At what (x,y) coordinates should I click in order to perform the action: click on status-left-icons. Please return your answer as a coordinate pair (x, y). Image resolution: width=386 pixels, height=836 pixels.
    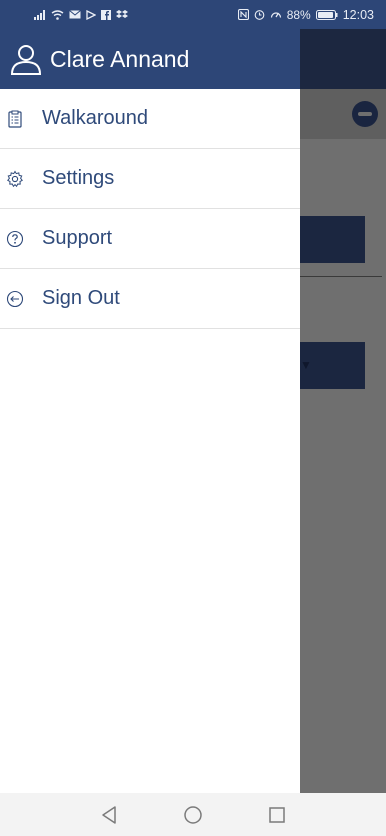
    Looking at the image, I should click on (81, 14).